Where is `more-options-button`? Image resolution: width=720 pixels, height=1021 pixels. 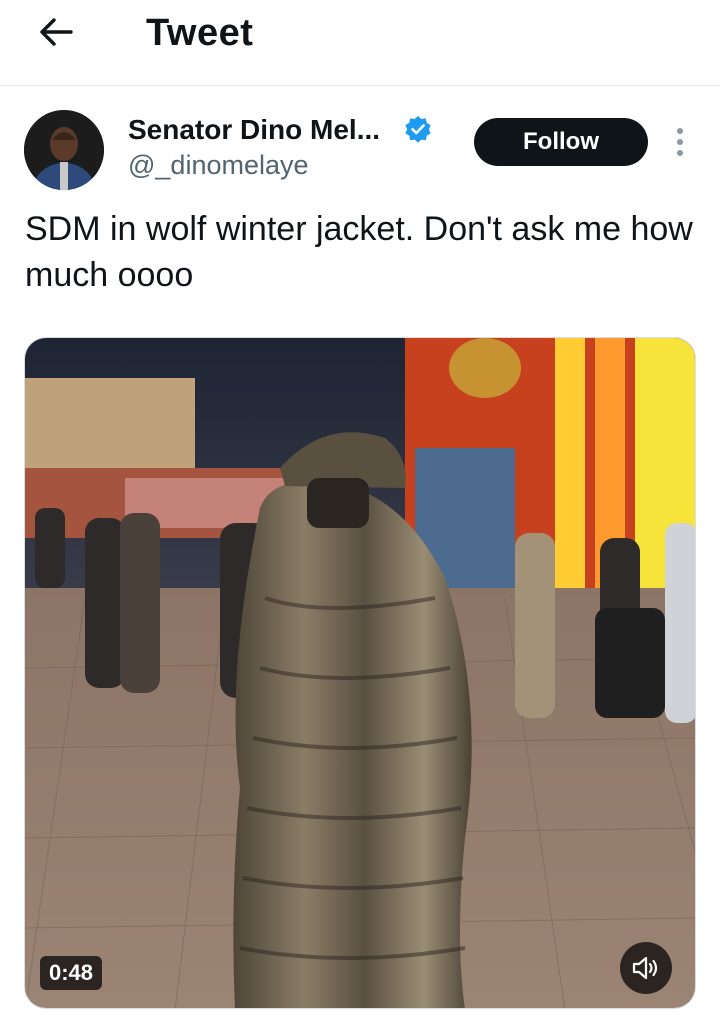
more-options-button is located at coordinates (680, 142).